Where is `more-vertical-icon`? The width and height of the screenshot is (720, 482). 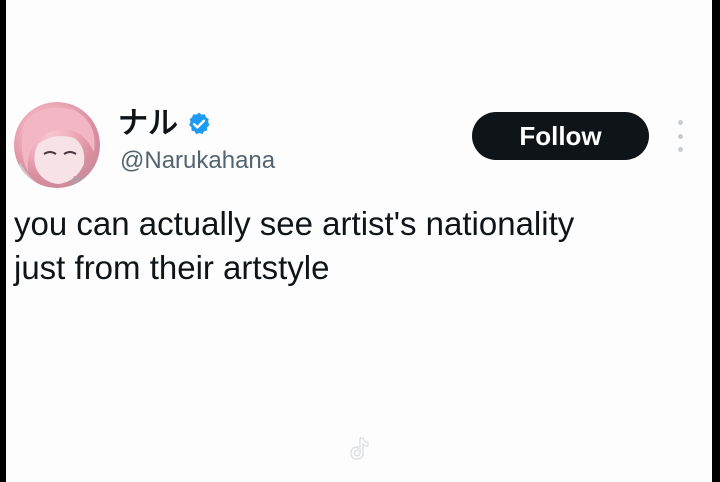
more-vertical-icon is located at coordinates (680, 136).